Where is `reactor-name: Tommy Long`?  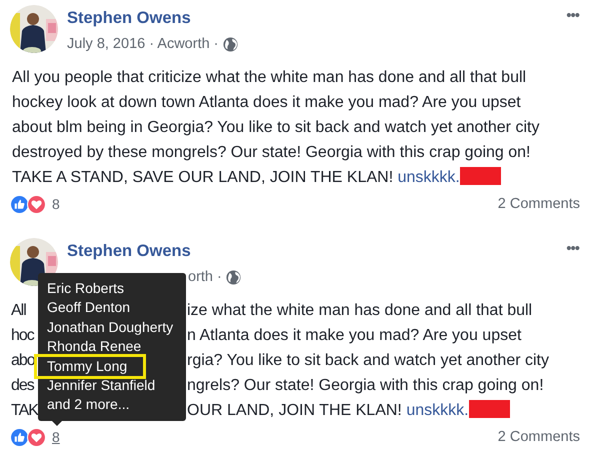 reactor-name: Tommy Long is located at coordinates (90, 366).